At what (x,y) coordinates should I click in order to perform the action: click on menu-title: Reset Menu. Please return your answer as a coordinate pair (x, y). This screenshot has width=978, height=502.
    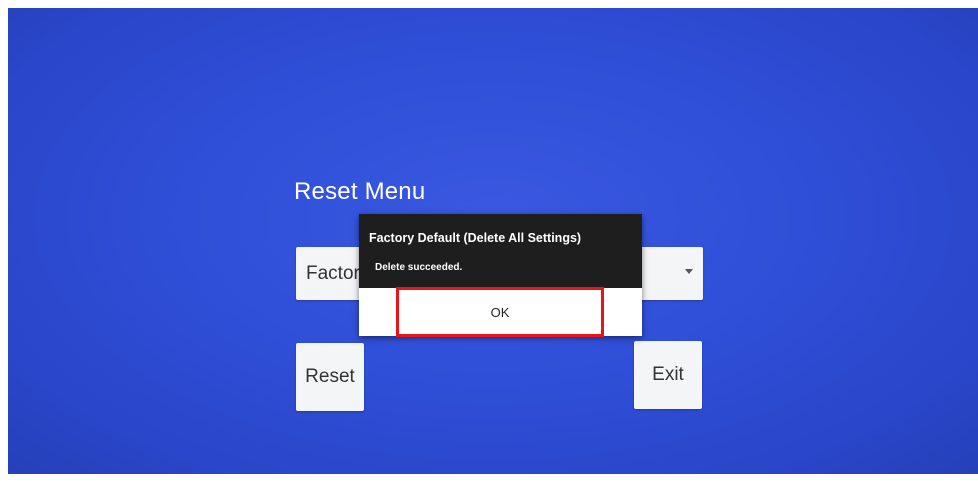
    Looking at the image, I should click on (360, 191).